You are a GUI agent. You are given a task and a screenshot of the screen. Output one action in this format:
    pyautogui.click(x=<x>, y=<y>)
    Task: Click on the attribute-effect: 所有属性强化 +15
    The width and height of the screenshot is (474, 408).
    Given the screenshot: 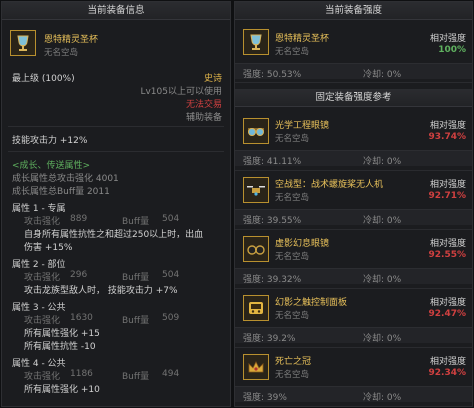 What is the action you would take?
    pyautogui.click(x=62, y=334)
    